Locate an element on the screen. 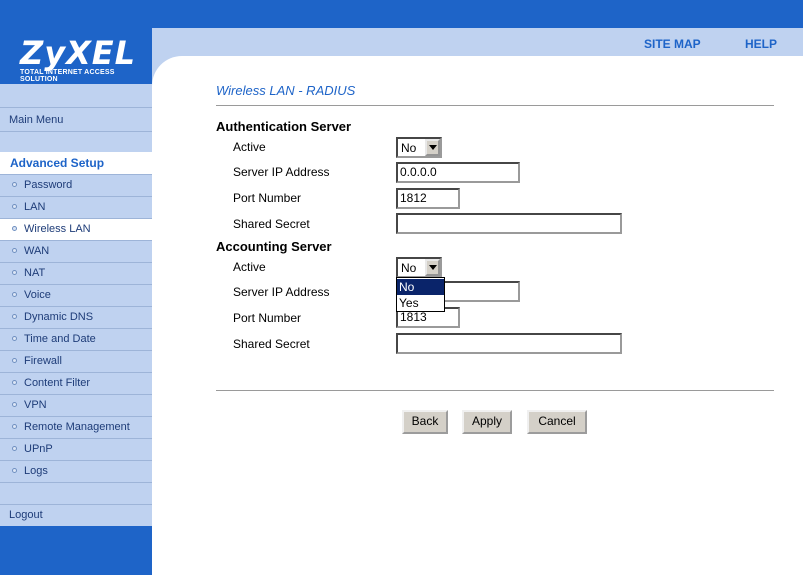 The width and height of the screenshot is (803, 575). apply-button: Apply is located at coordinates (487, 422).